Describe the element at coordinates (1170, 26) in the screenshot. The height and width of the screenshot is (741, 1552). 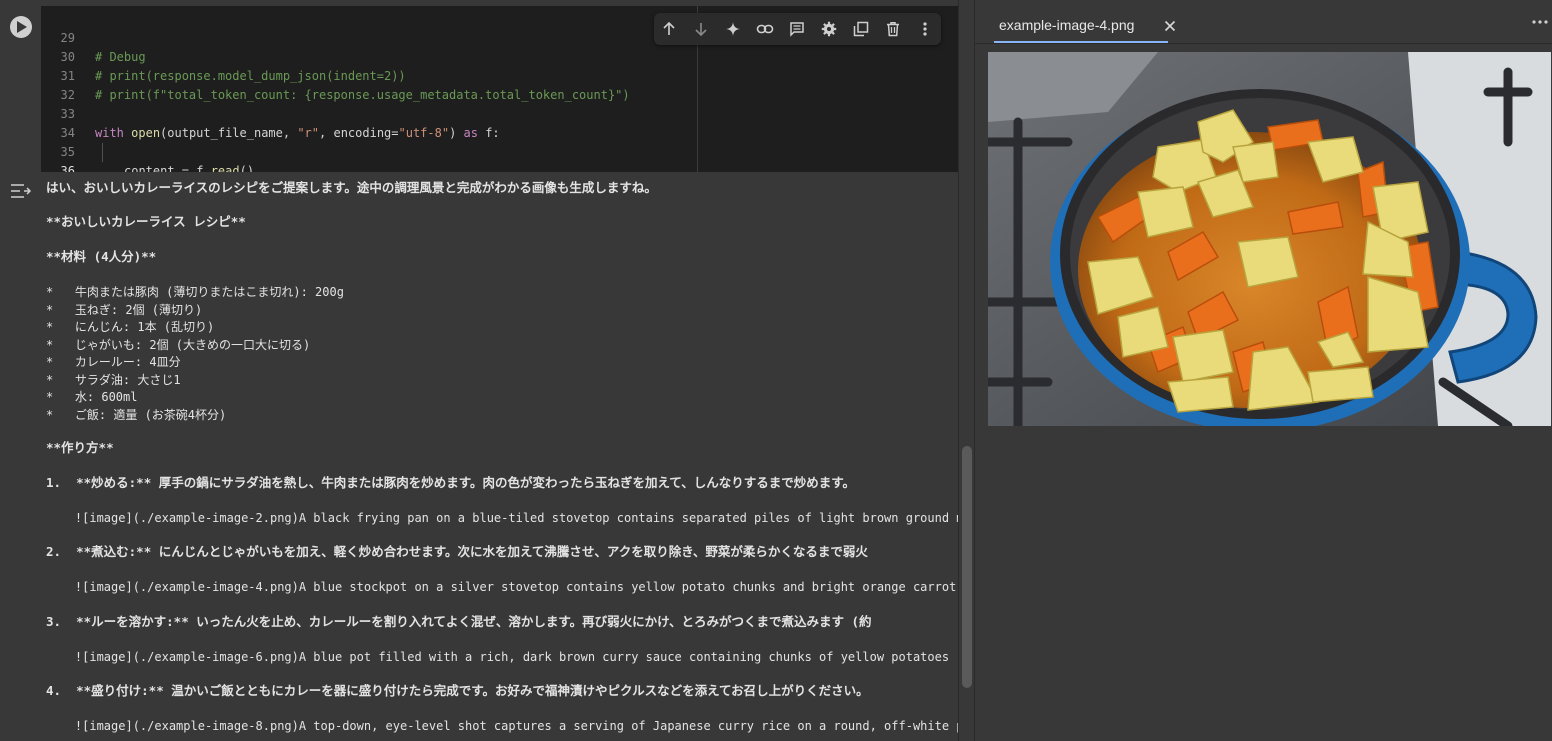
I see `close-icon` at that location.